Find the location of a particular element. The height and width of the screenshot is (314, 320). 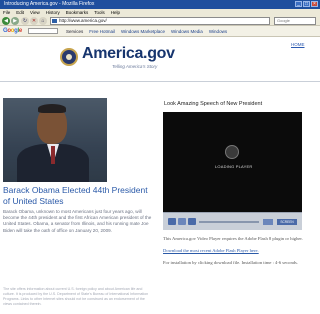

site-header: America.gov Telling America's Story HOME is located at coordinates (160, 59).